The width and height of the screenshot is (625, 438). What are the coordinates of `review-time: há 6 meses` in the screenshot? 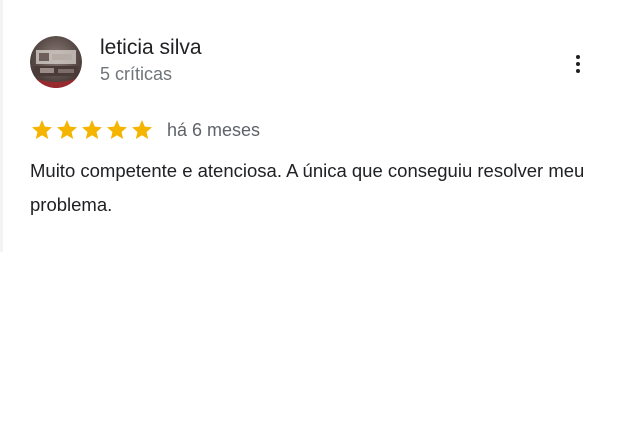 It's located at (214, 130).